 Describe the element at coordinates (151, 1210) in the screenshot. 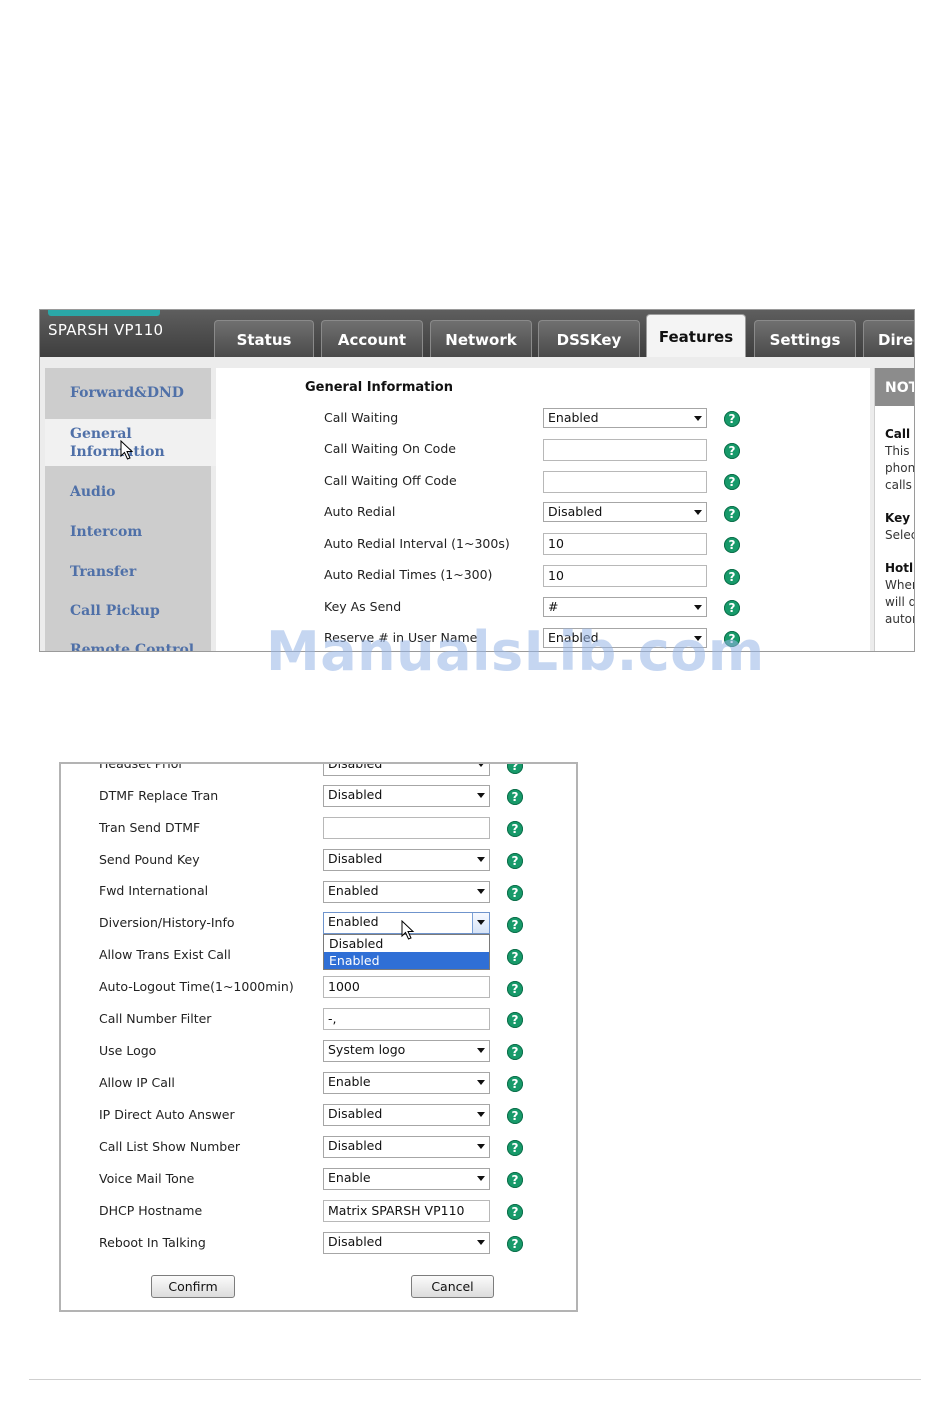

I see `row-label: DHCP Hostname` at that location.